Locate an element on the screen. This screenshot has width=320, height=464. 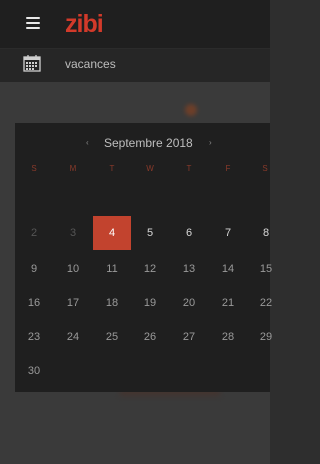
blurred-background-content is located at coordinates (191, 110).